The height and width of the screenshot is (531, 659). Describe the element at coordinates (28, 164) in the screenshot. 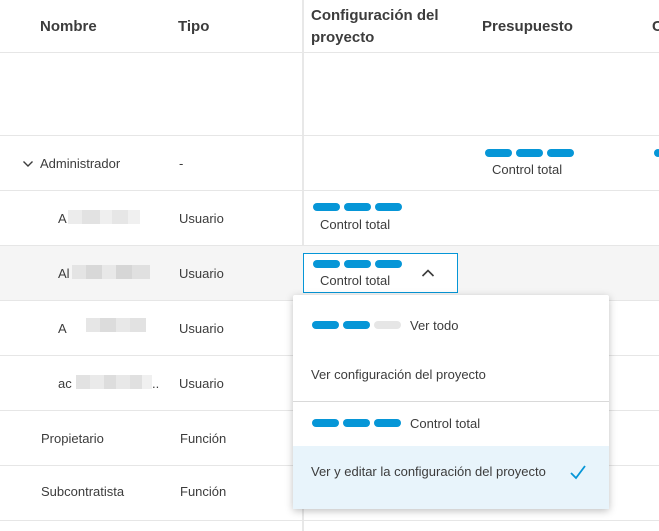

I see `chevron-down-icon` at that location.